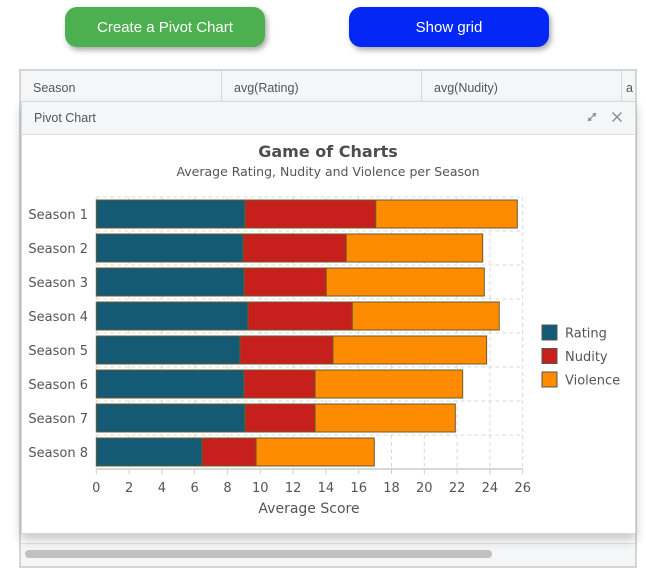 The width and height of the screenshot is (646, 572). What do you see at coordinates (58, 419) in the screenshot?
I see `y-tick-label: Season 7` at bounding box center [58, 419].